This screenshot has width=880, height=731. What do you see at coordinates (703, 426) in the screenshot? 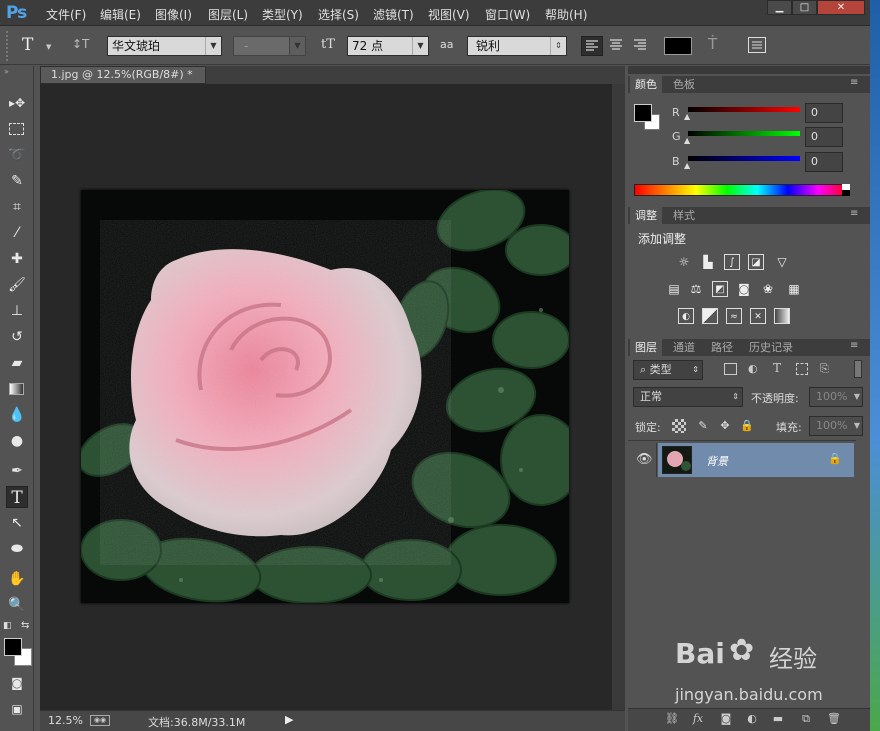
I see `lock-pixels-icon: ✎` at bounding box center [703, 426].